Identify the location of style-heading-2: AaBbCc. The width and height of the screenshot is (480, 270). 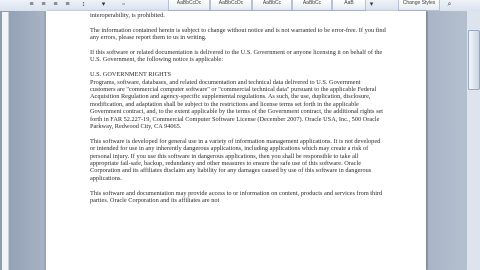
(312, 5).